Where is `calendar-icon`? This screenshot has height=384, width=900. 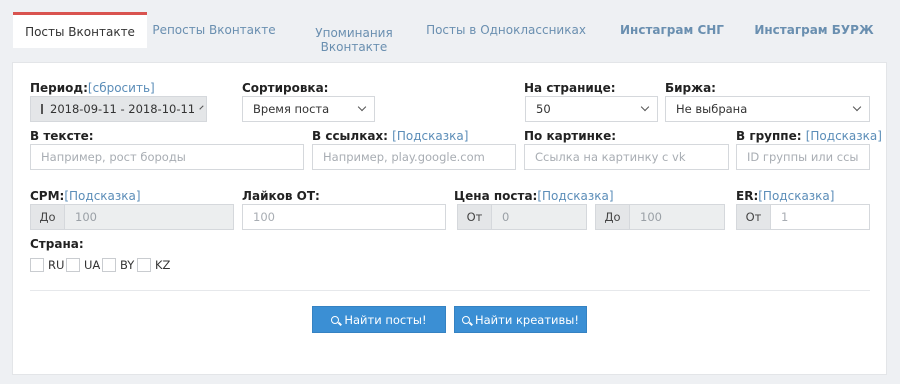
calendar-icon is located at coordinates (42, 109).